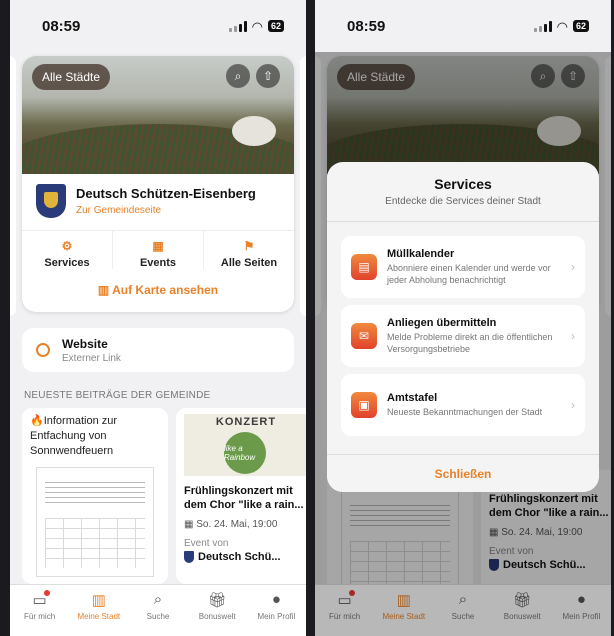 This screenshot has height=636, width=614. What do you see at coordinates (254, 131) in the screenshot?
I see `blossom-tree-image` at bounding box center [254, 131].